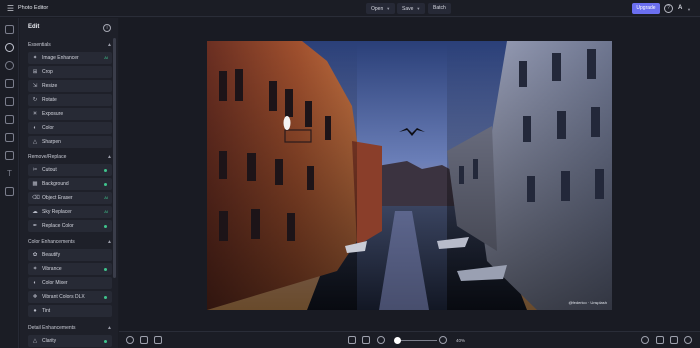  Describe the element at coordinates (63, 297) in the screenshot. I see `tool-label: Vibrant Colors DLX` at that location.